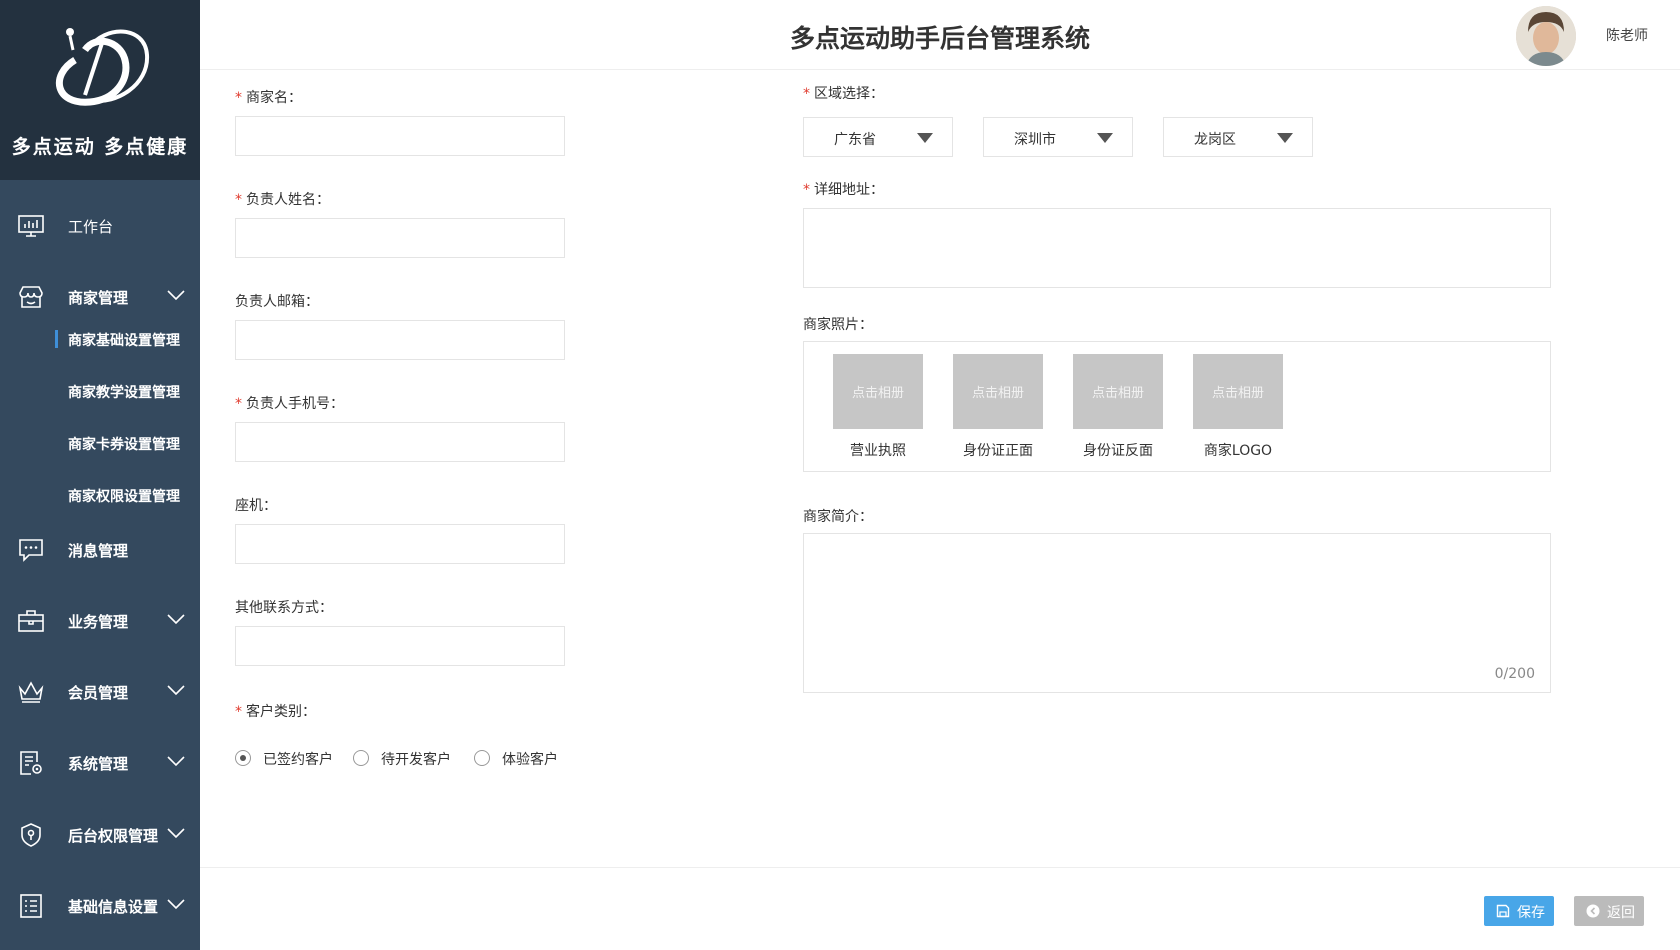 The image size is (1680, 950). I want to click on save-label: 保存, so click(1531, 913).